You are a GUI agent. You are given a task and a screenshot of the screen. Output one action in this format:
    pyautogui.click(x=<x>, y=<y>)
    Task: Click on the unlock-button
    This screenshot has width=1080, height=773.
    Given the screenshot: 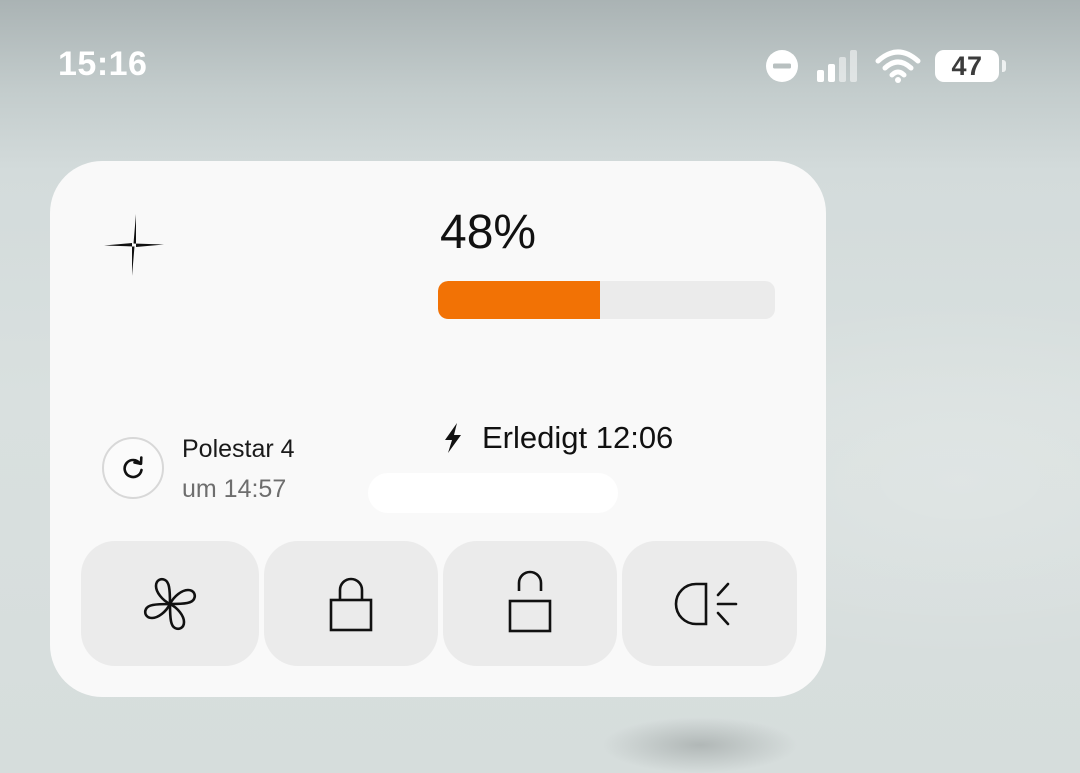 What is the action you would take?
    pyautogui.click(x=530, y=603)
    